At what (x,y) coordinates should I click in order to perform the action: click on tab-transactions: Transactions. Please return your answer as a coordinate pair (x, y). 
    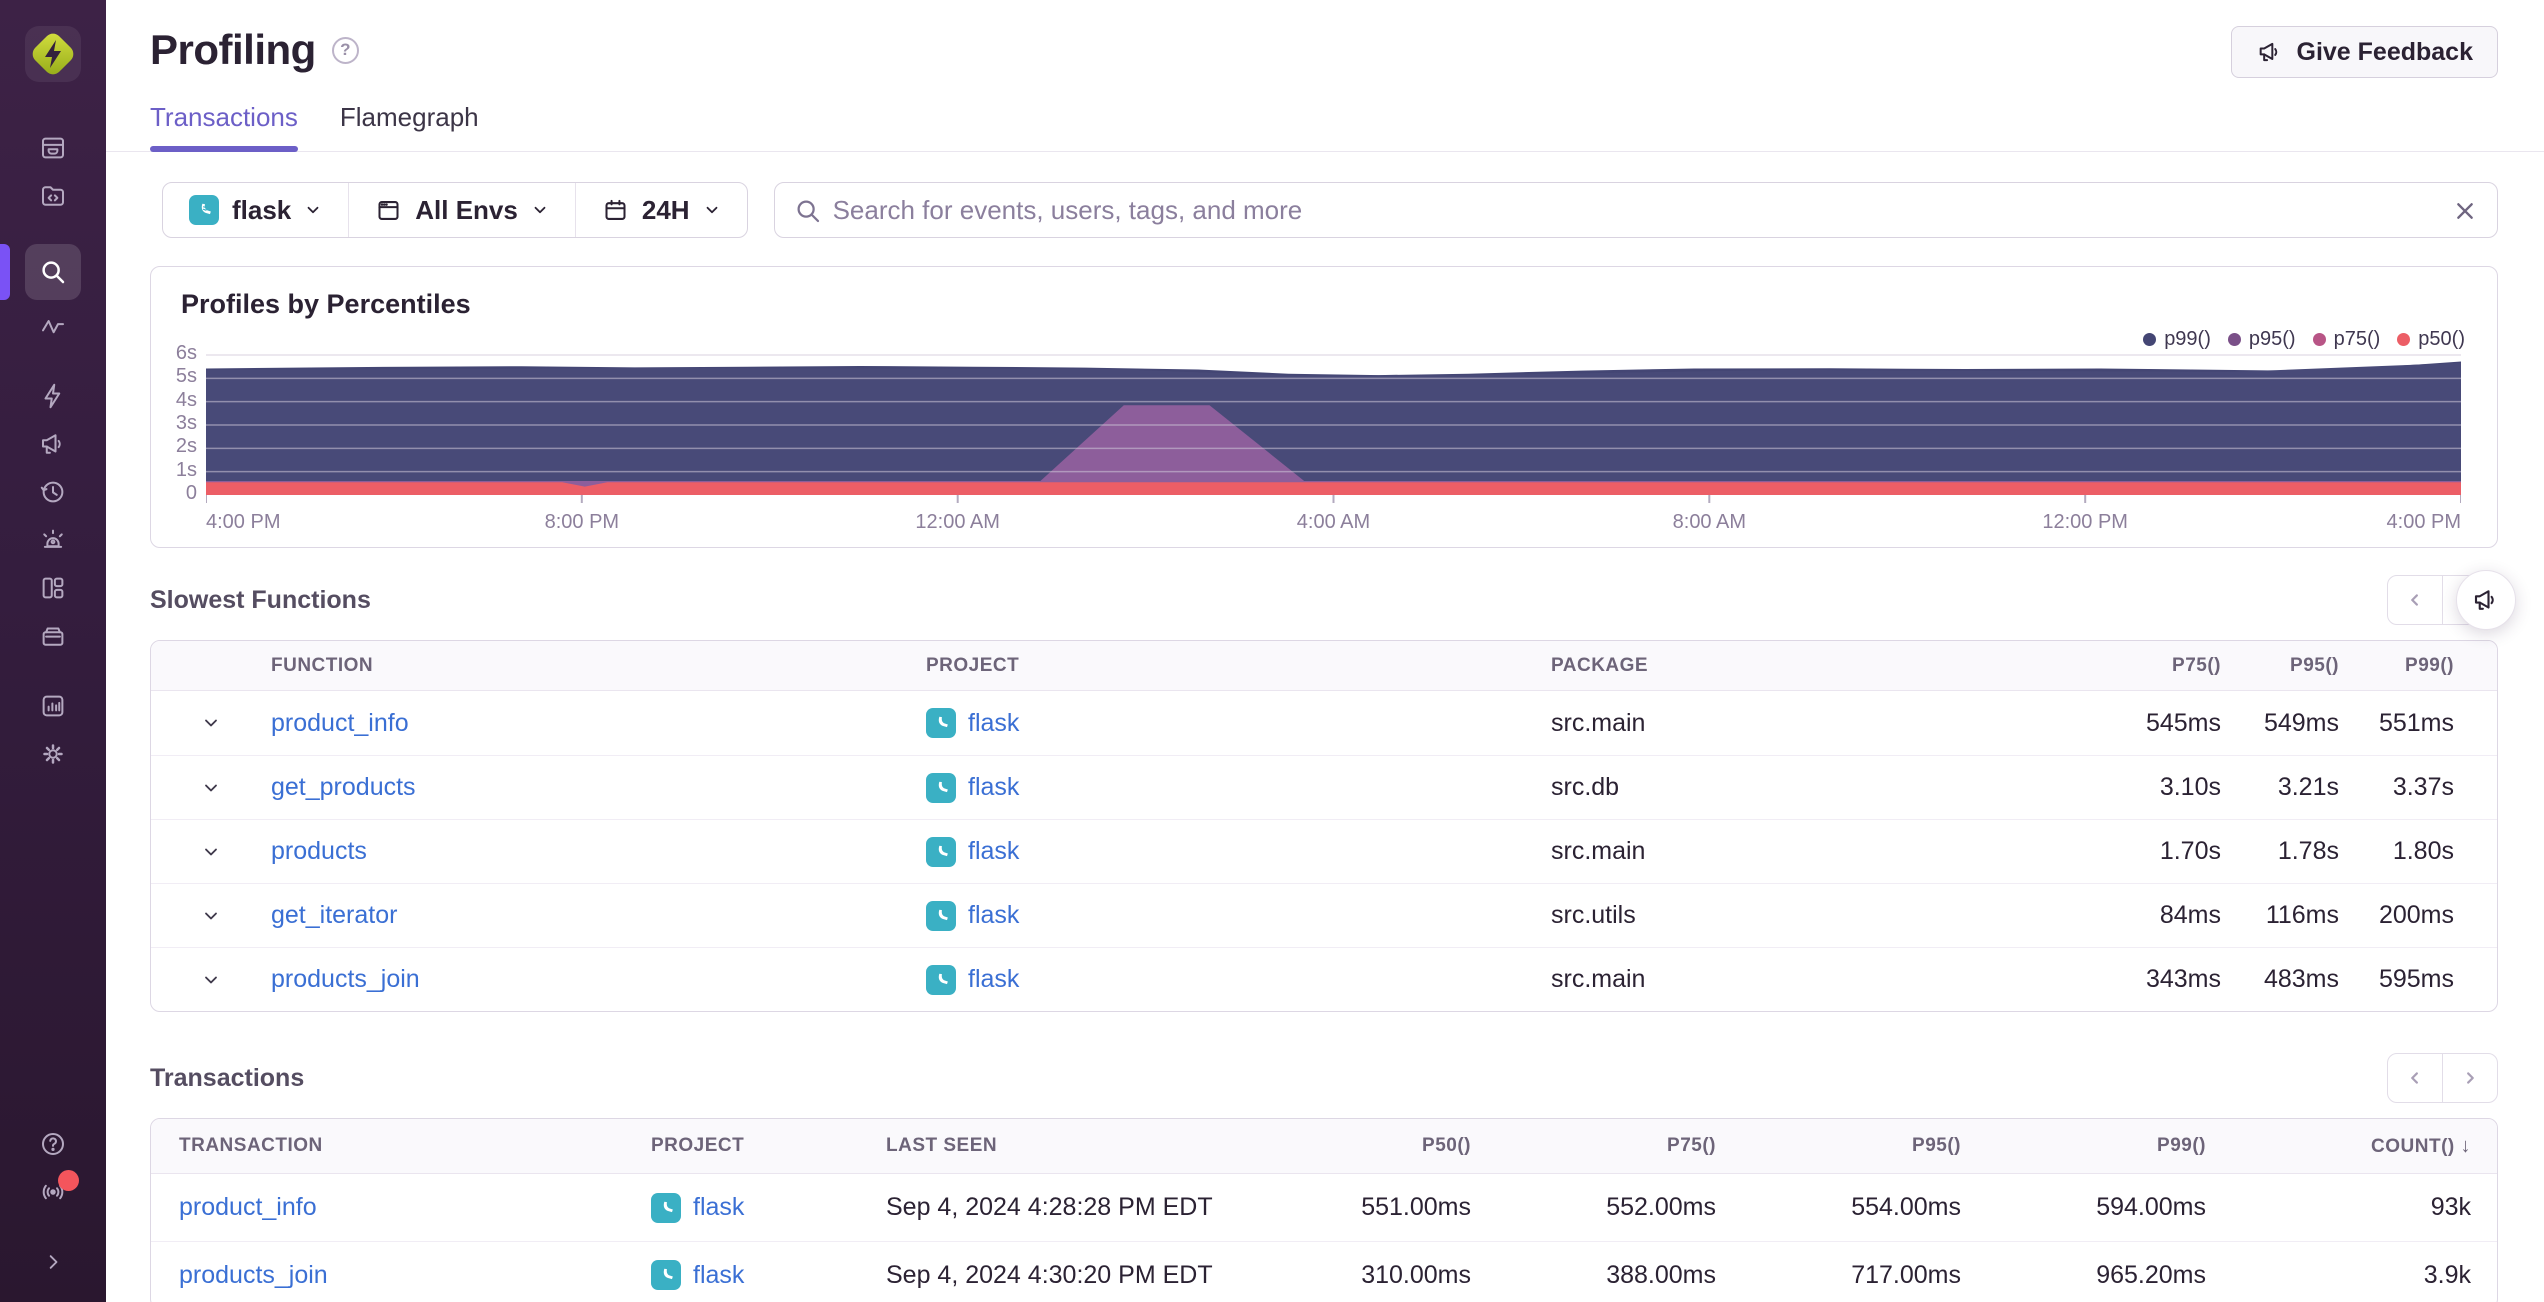
    Looking at the image, I should click on (224, 127).